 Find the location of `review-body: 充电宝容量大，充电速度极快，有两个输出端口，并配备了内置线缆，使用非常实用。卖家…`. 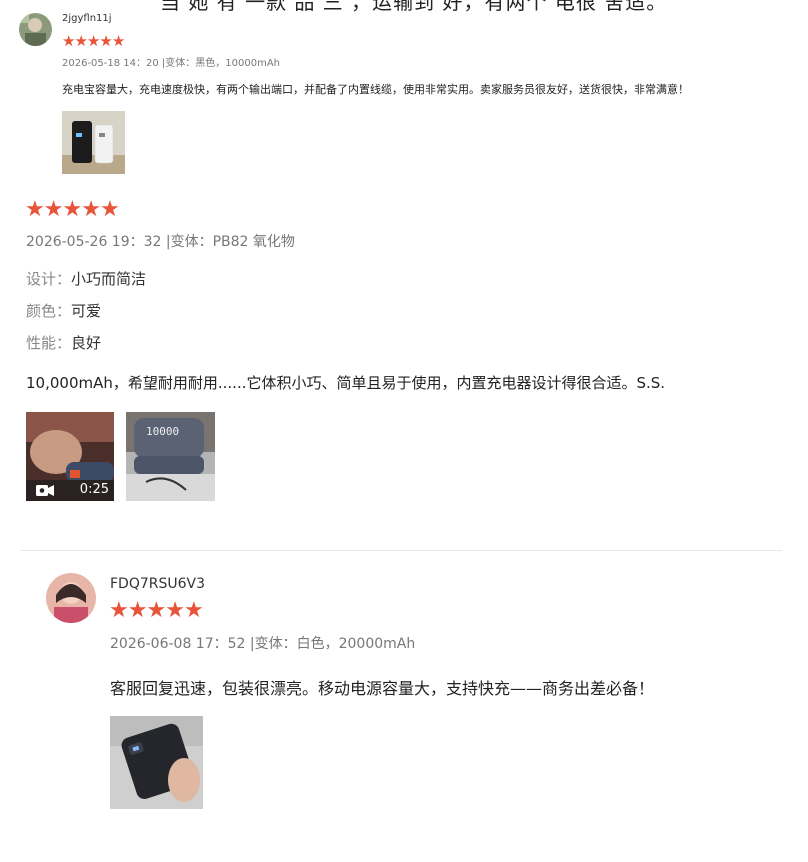

review-body: 充电宝容量大，充电速度极快，有两个输出端口，并配备了内置线缆，使用非常实用。卖家… is located at coordinates (375, 89).